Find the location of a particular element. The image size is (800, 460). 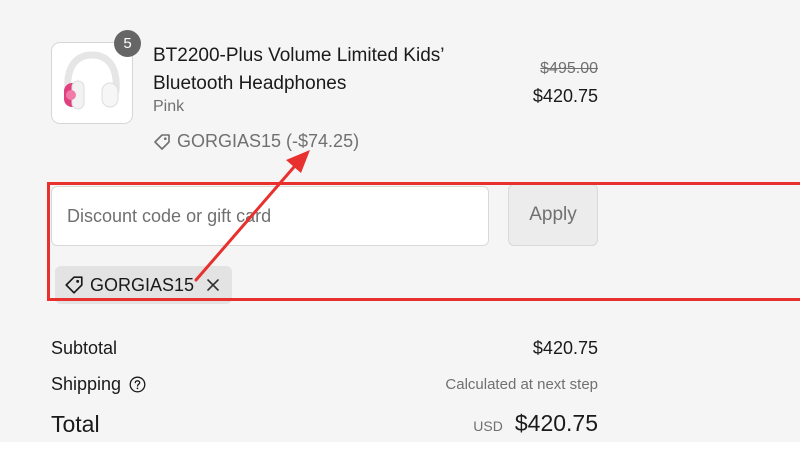

shipping-value: Calculated at next step is located at coordinates (521, 384).